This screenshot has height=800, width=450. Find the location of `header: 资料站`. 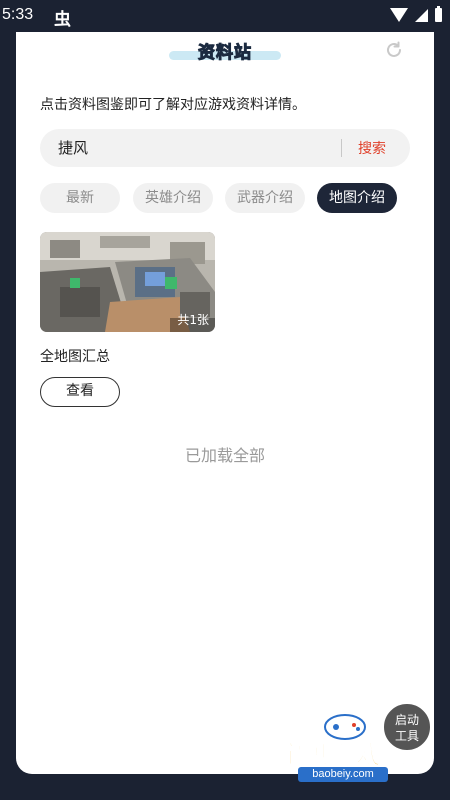

header: 资料站 is located at coordinates (225, 51).